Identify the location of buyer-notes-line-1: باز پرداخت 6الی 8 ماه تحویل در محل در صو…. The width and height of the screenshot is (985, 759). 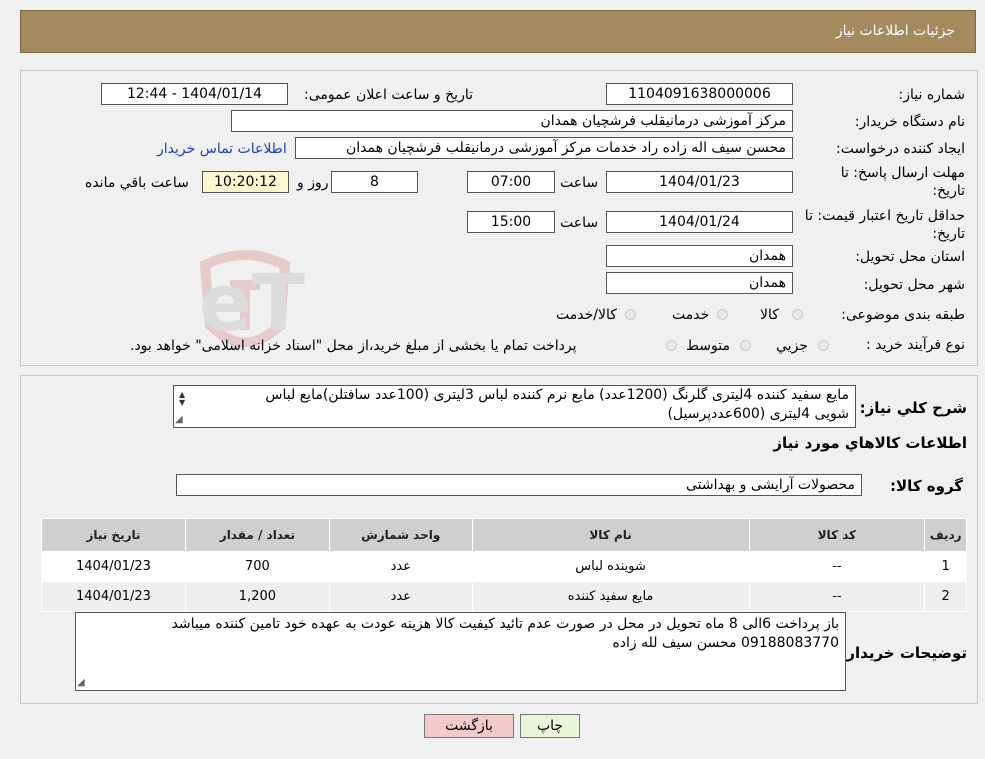
(505, 624).